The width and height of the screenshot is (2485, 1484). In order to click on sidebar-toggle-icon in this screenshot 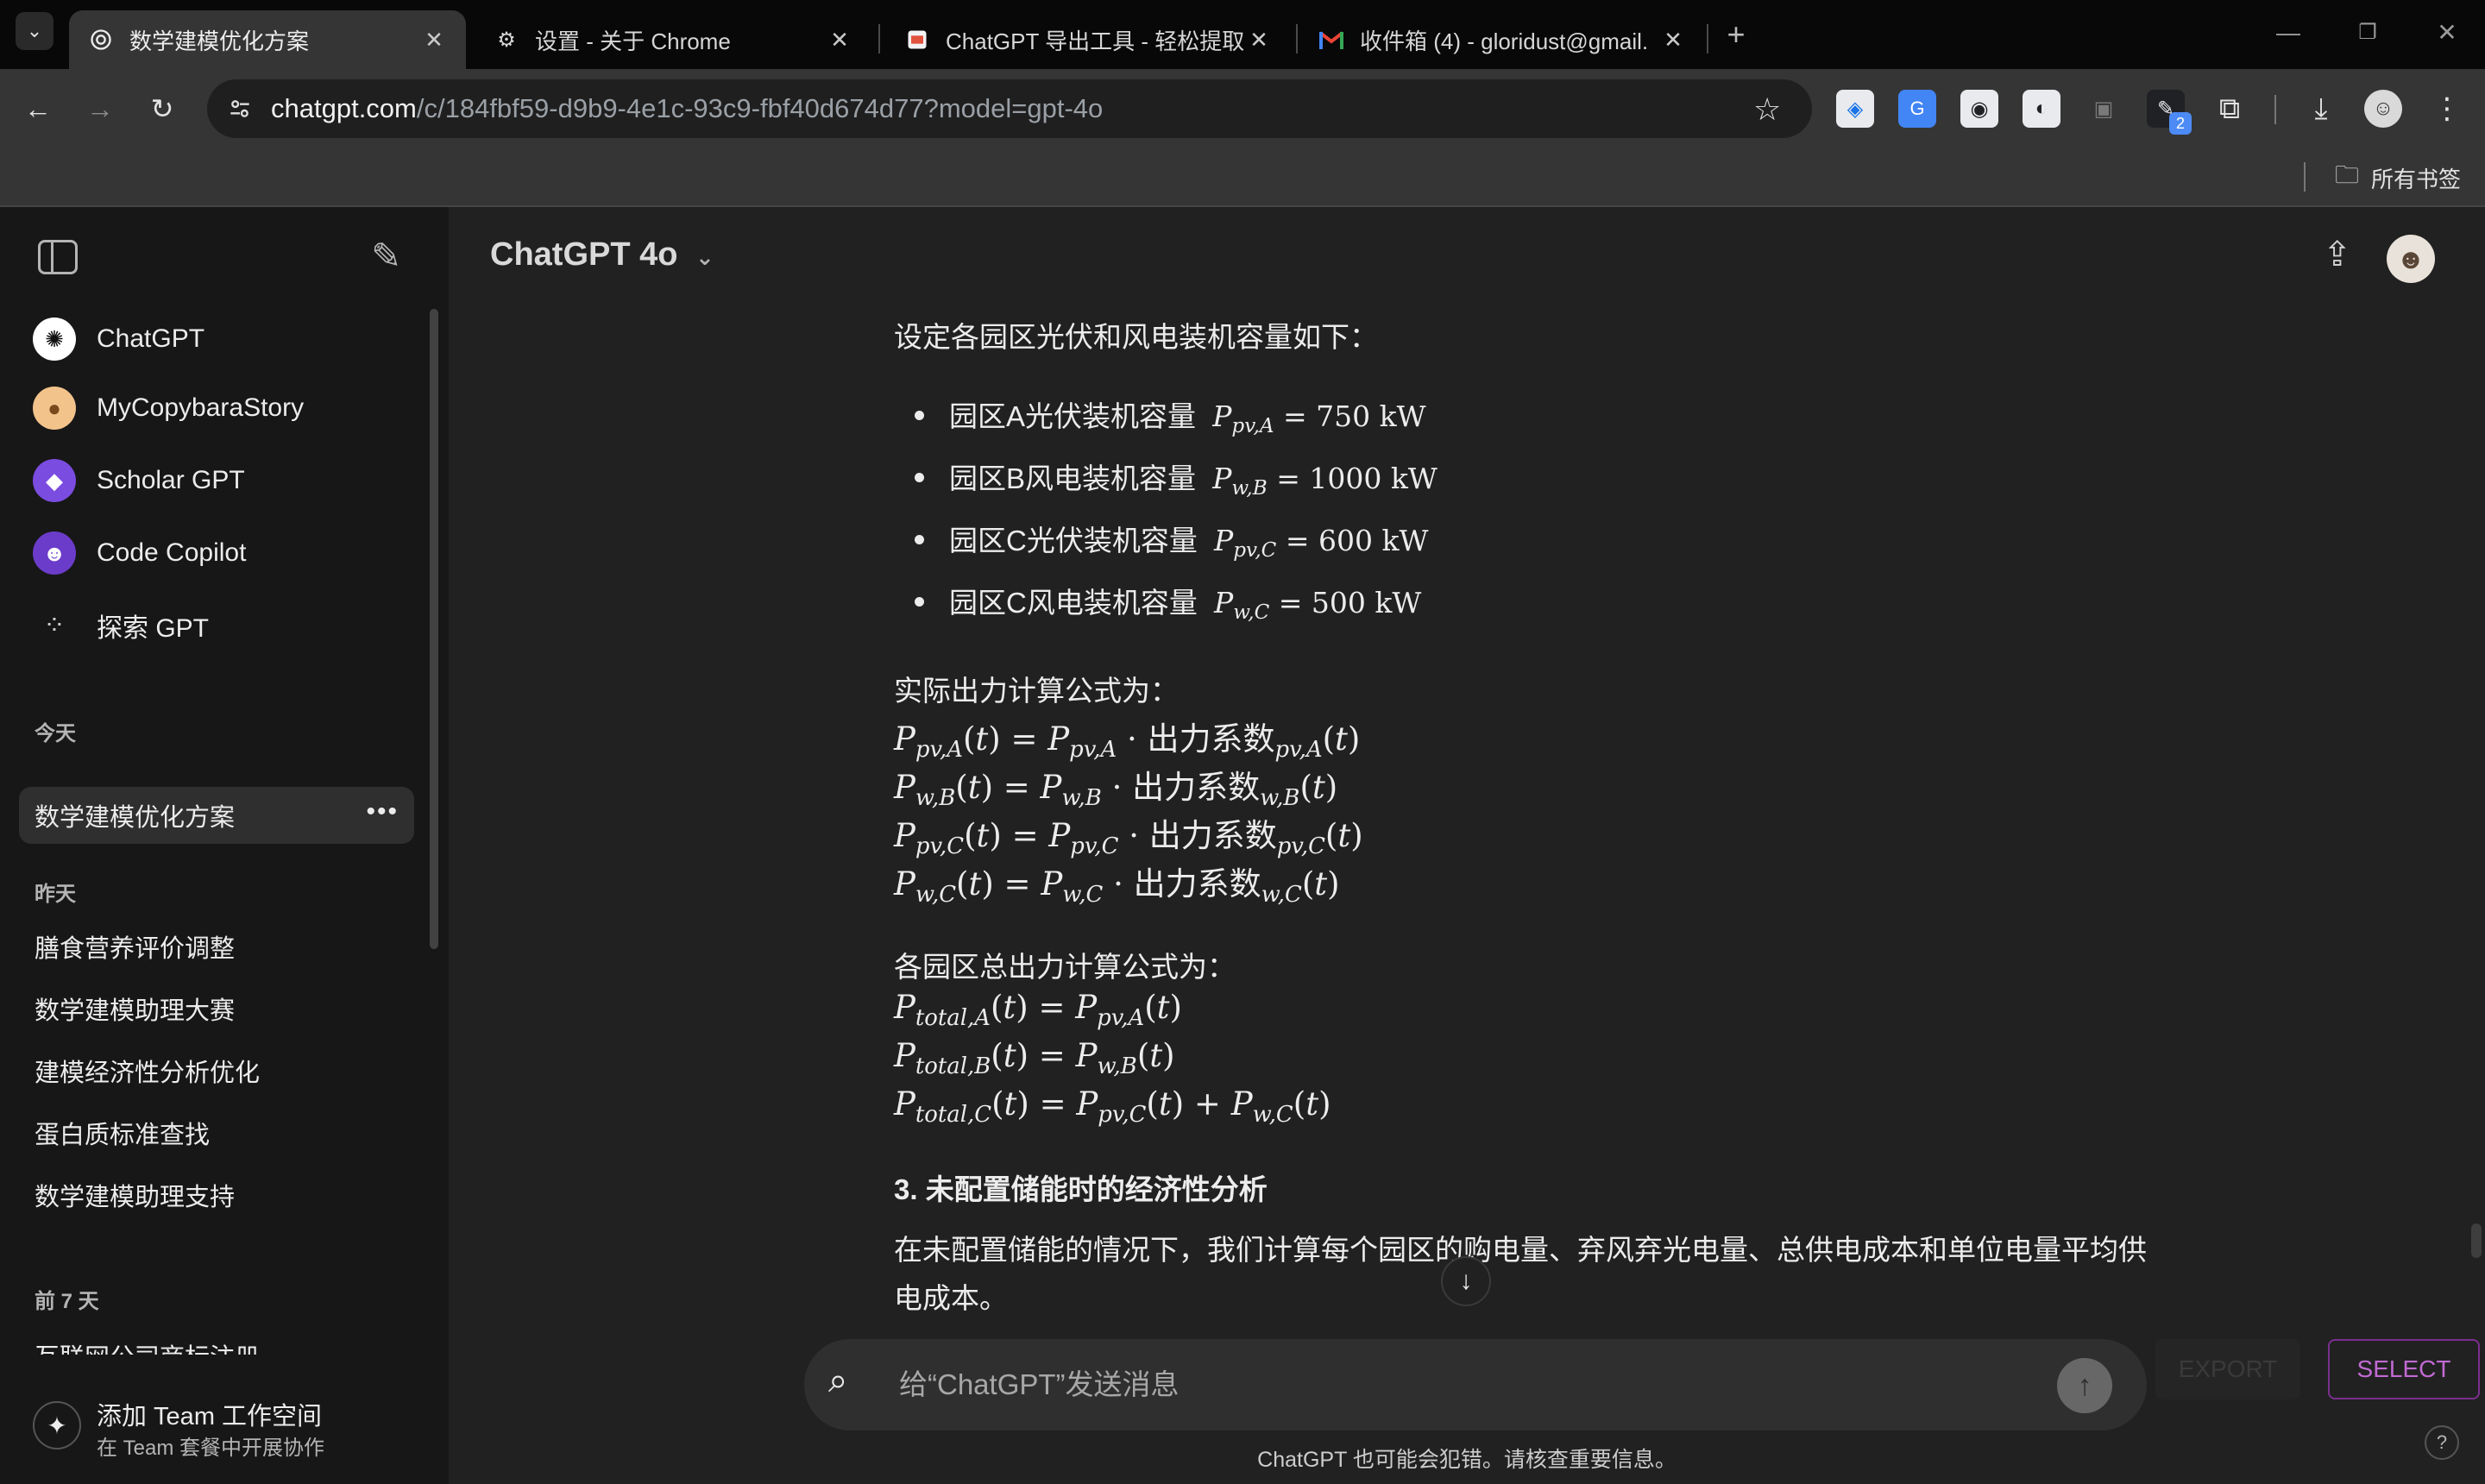, I will do `click(58, 257)`.